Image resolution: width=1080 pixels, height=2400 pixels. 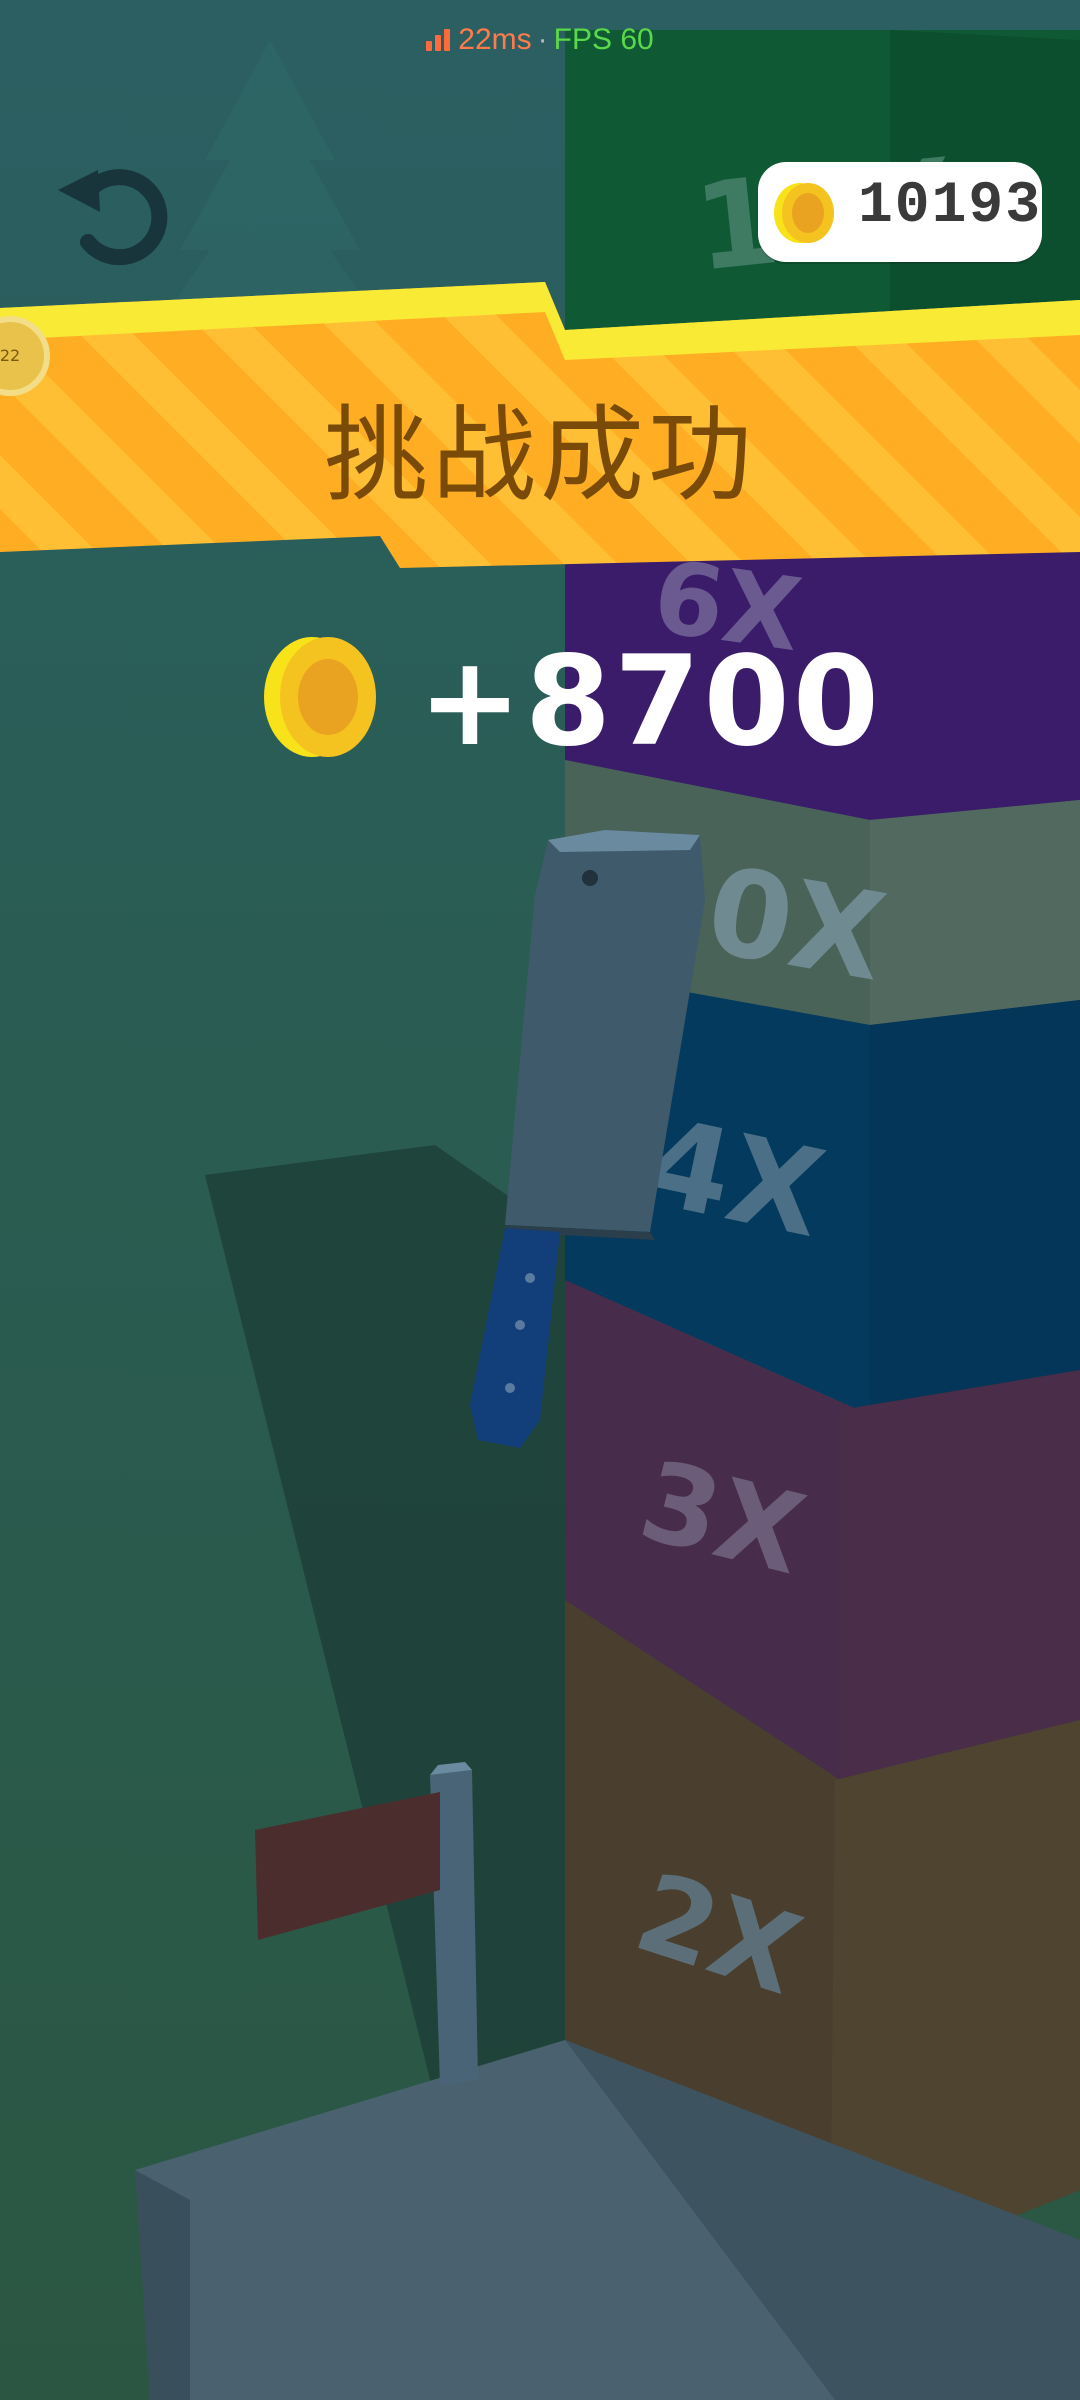 I want to click on fps-text: FPS 60, so click(x=603, y=40).